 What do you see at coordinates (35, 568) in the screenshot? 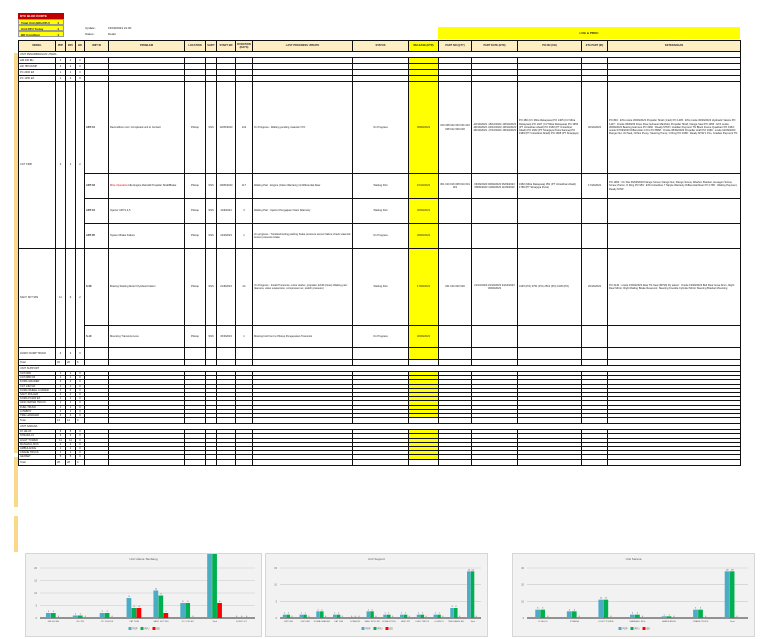
I see `y-tick-label: 20` at bounding box center [35, 568].